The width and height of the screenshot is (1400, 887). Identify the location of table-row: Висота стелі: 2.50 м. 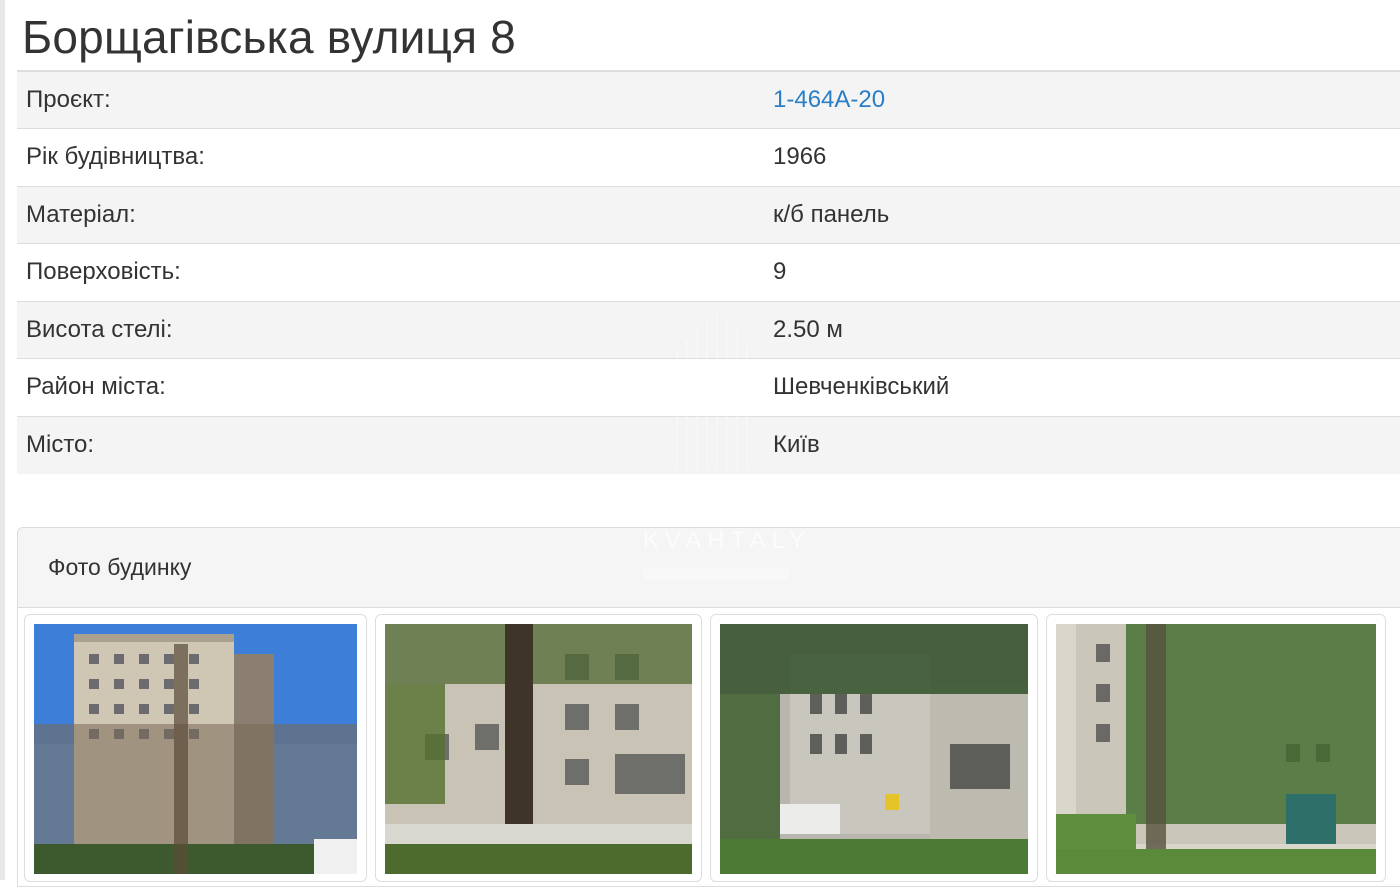
(708, 329).